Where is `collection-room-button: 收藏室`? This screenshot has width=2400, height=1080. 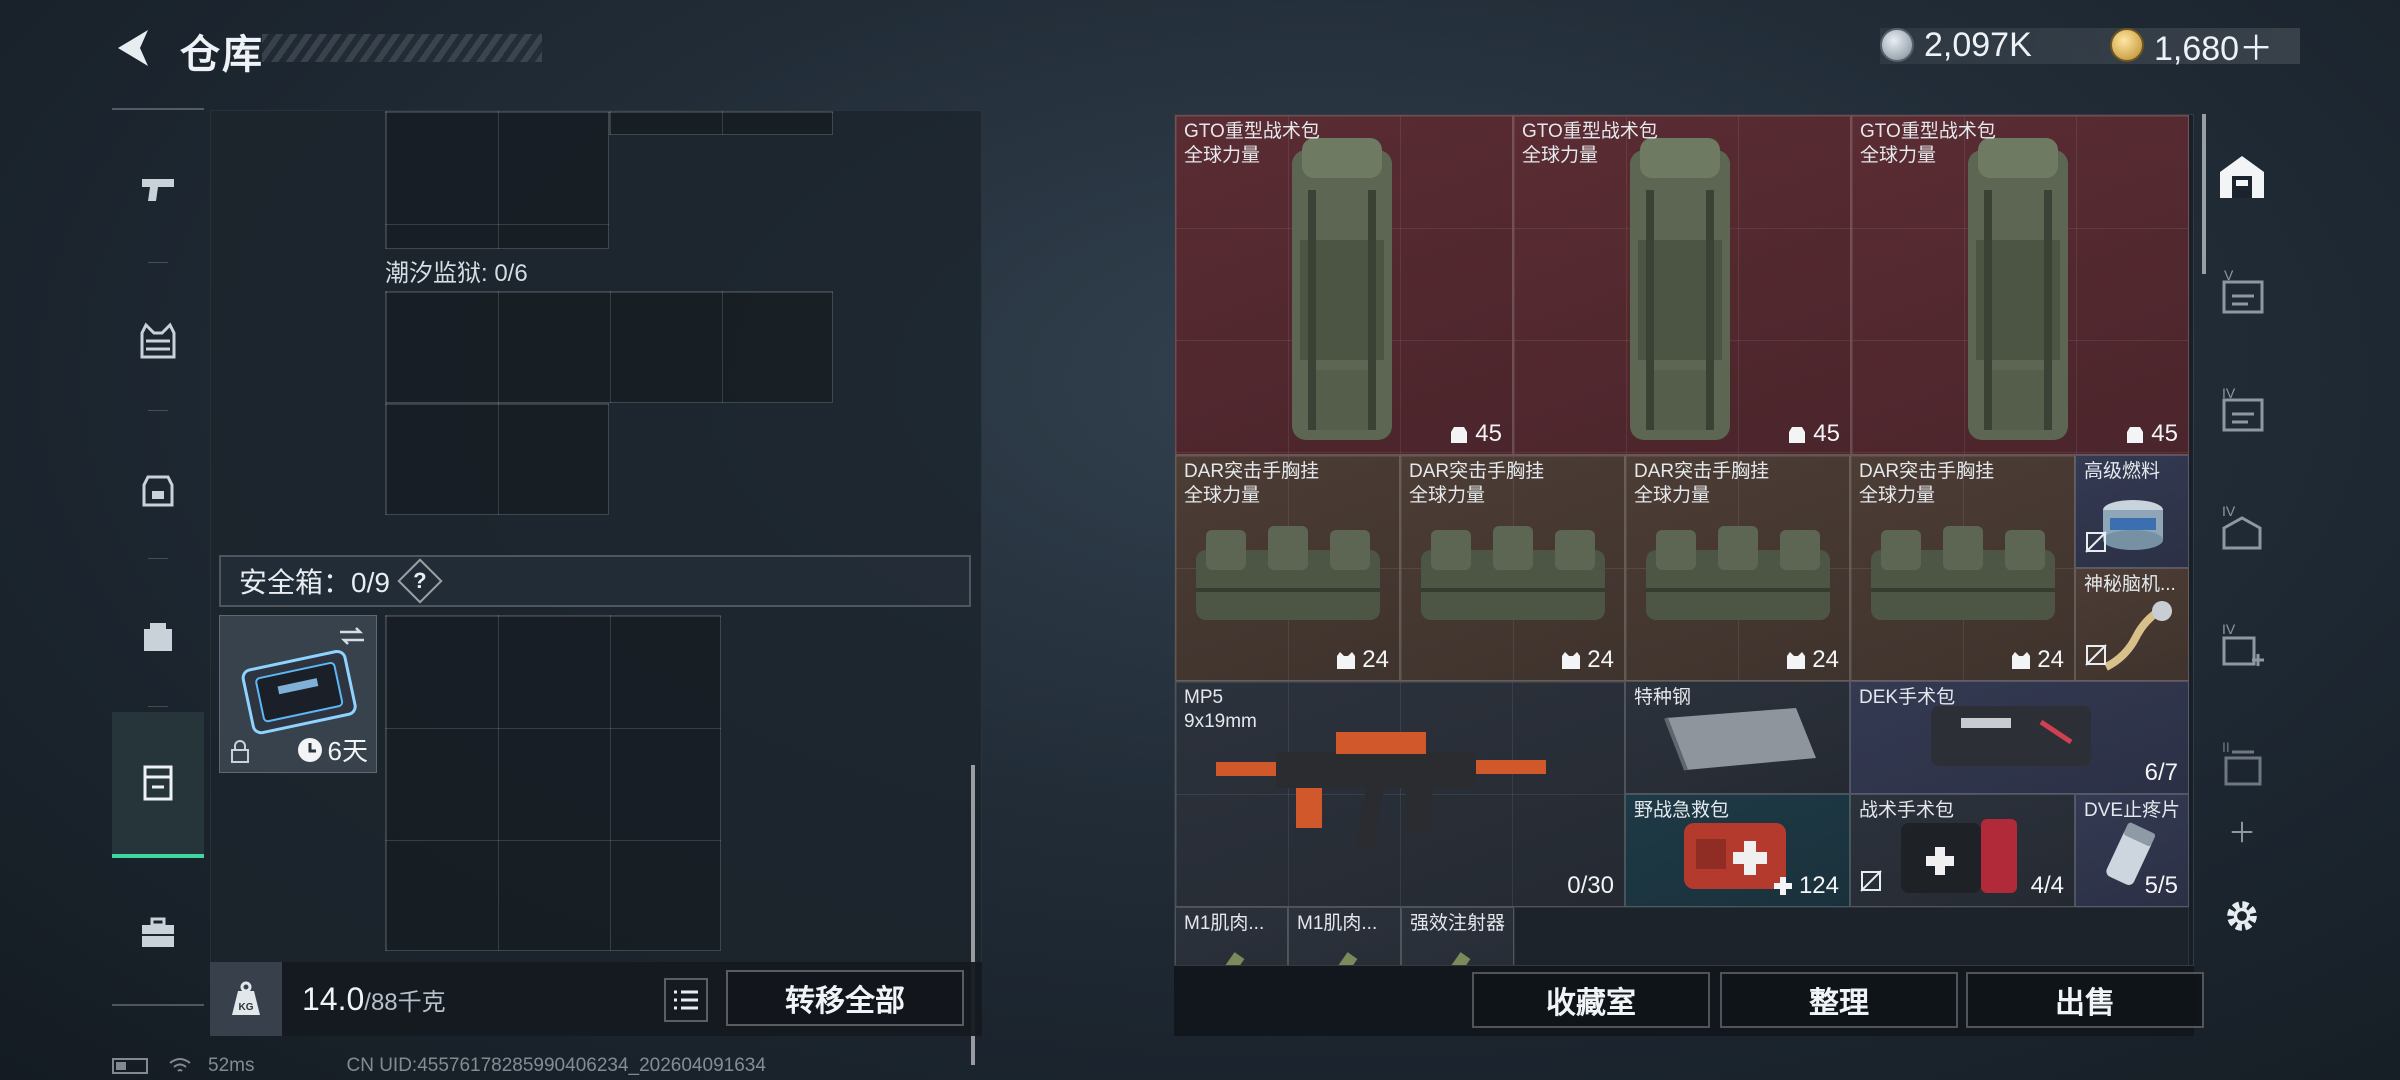 collection-room-button: 收藏室 is located at coordinates (1591, 1000).